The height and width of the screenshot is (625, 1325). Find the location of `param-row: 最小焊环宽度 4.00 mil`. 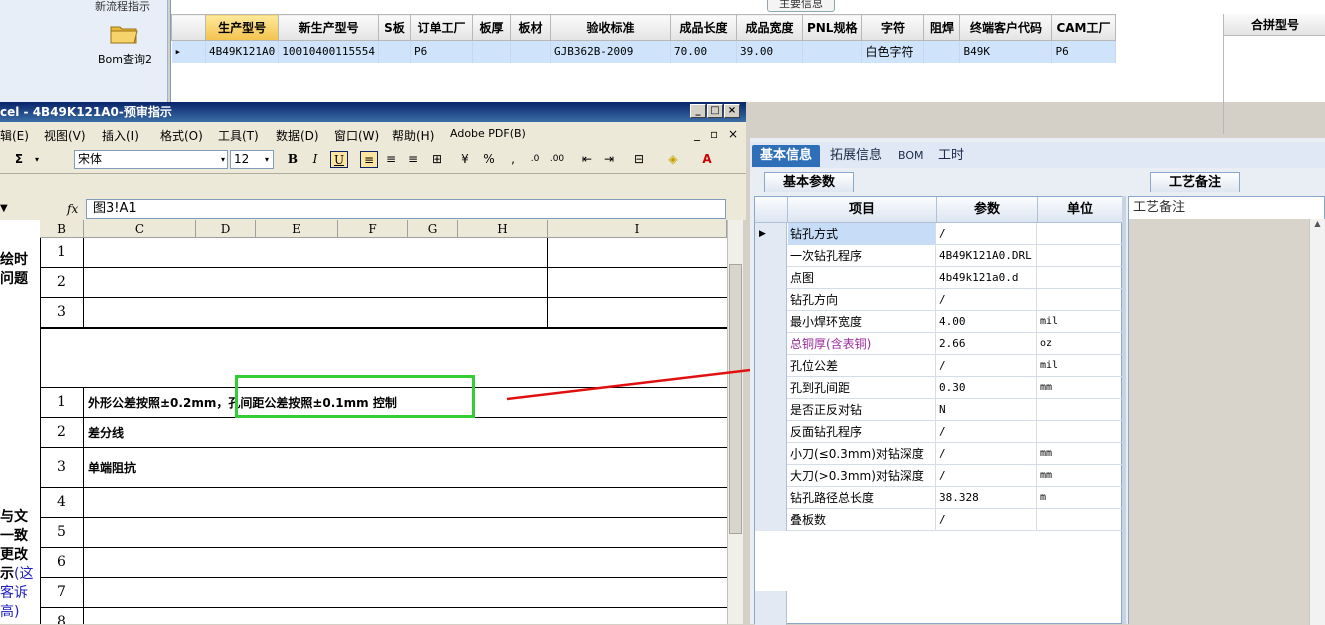

param-row: 最小焊环宽度 4.00 mil is located at coordinates (939, 322).